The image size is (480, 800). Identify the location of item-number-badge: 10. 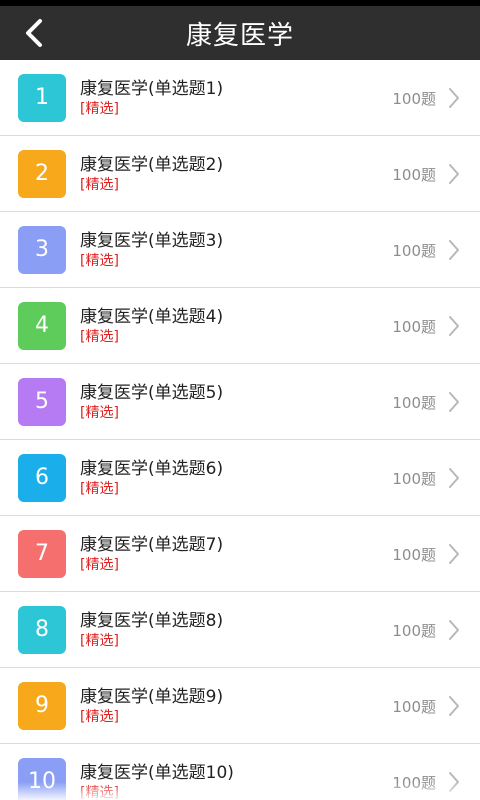
(42, 778).